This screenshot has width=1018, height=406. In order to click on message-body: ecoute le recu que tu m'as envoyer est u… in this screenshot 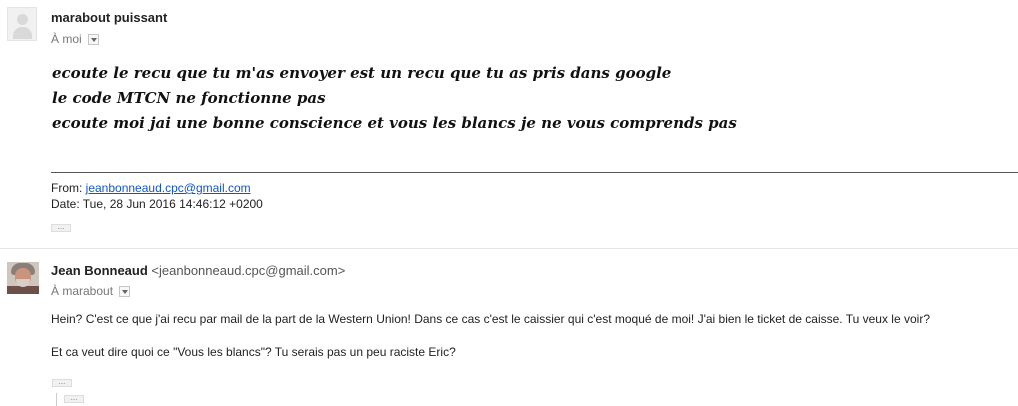, I will do `click(394, 98)`.